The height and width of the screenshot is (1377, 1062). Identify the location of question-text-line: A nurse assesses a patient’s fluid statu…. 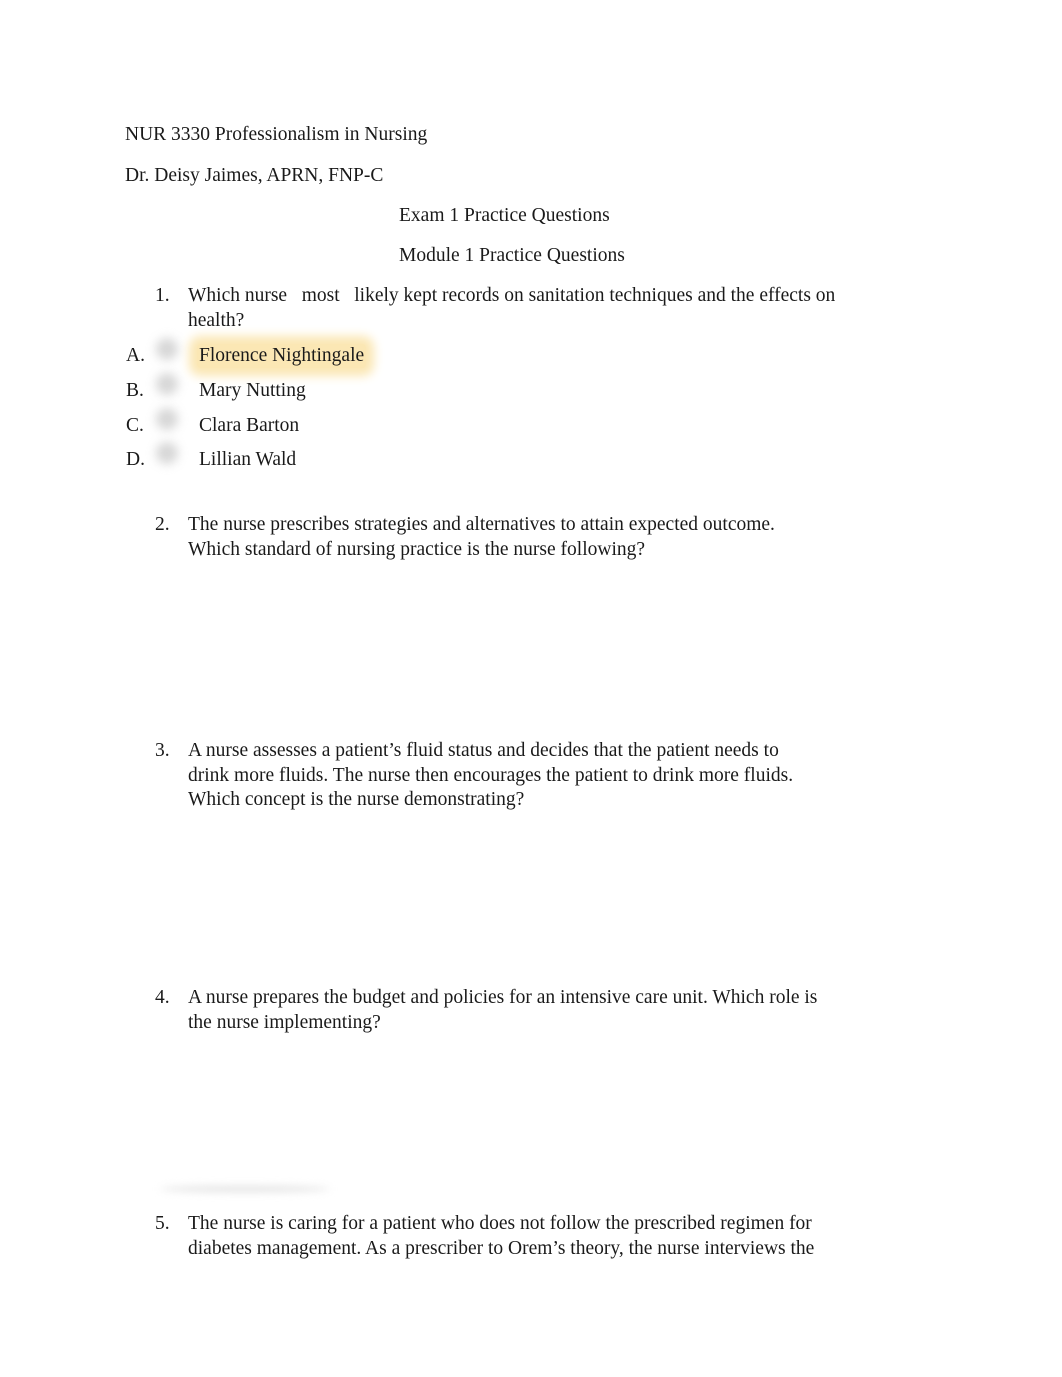
(483, 750).